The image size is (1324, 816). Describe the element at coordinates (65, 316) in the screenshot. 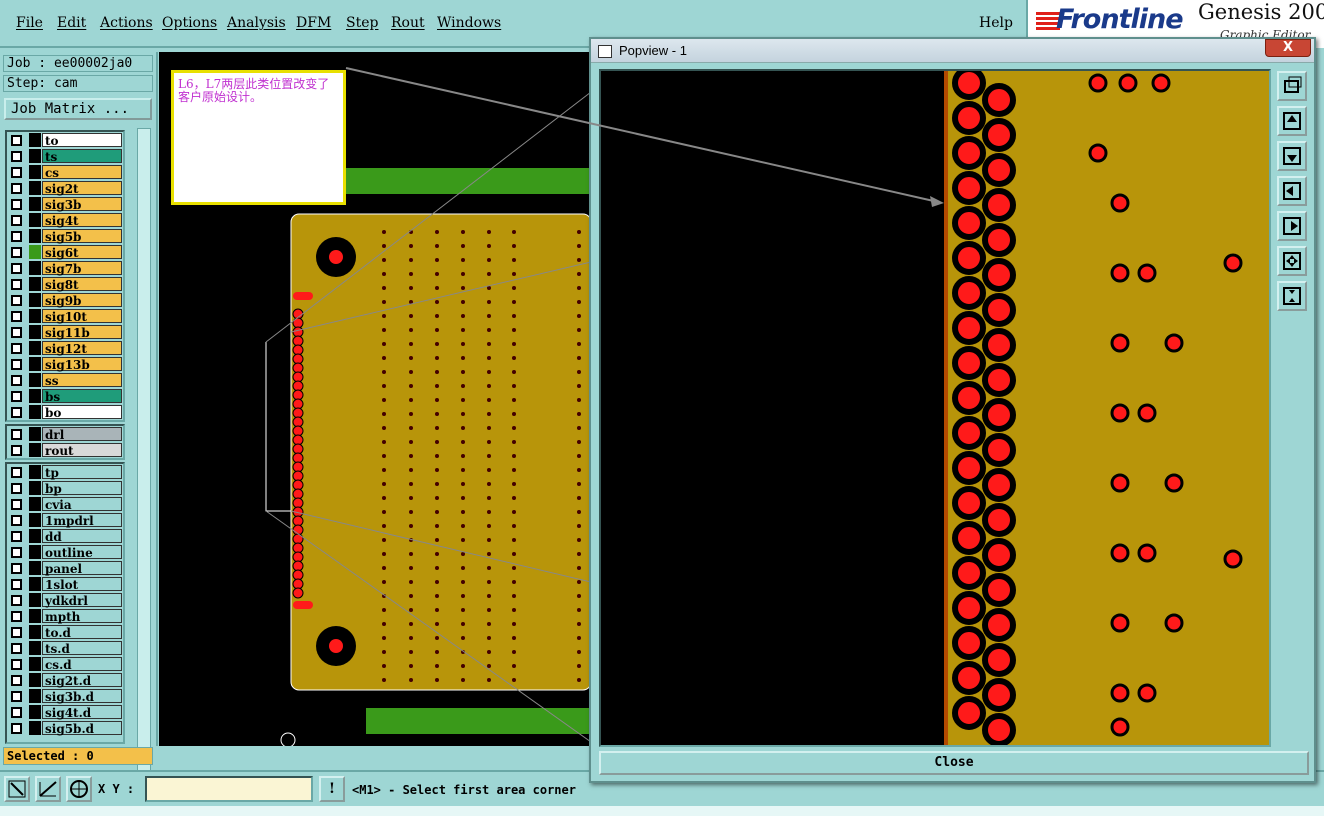

I see `layer-row-sig10t: sig10t` at that location.